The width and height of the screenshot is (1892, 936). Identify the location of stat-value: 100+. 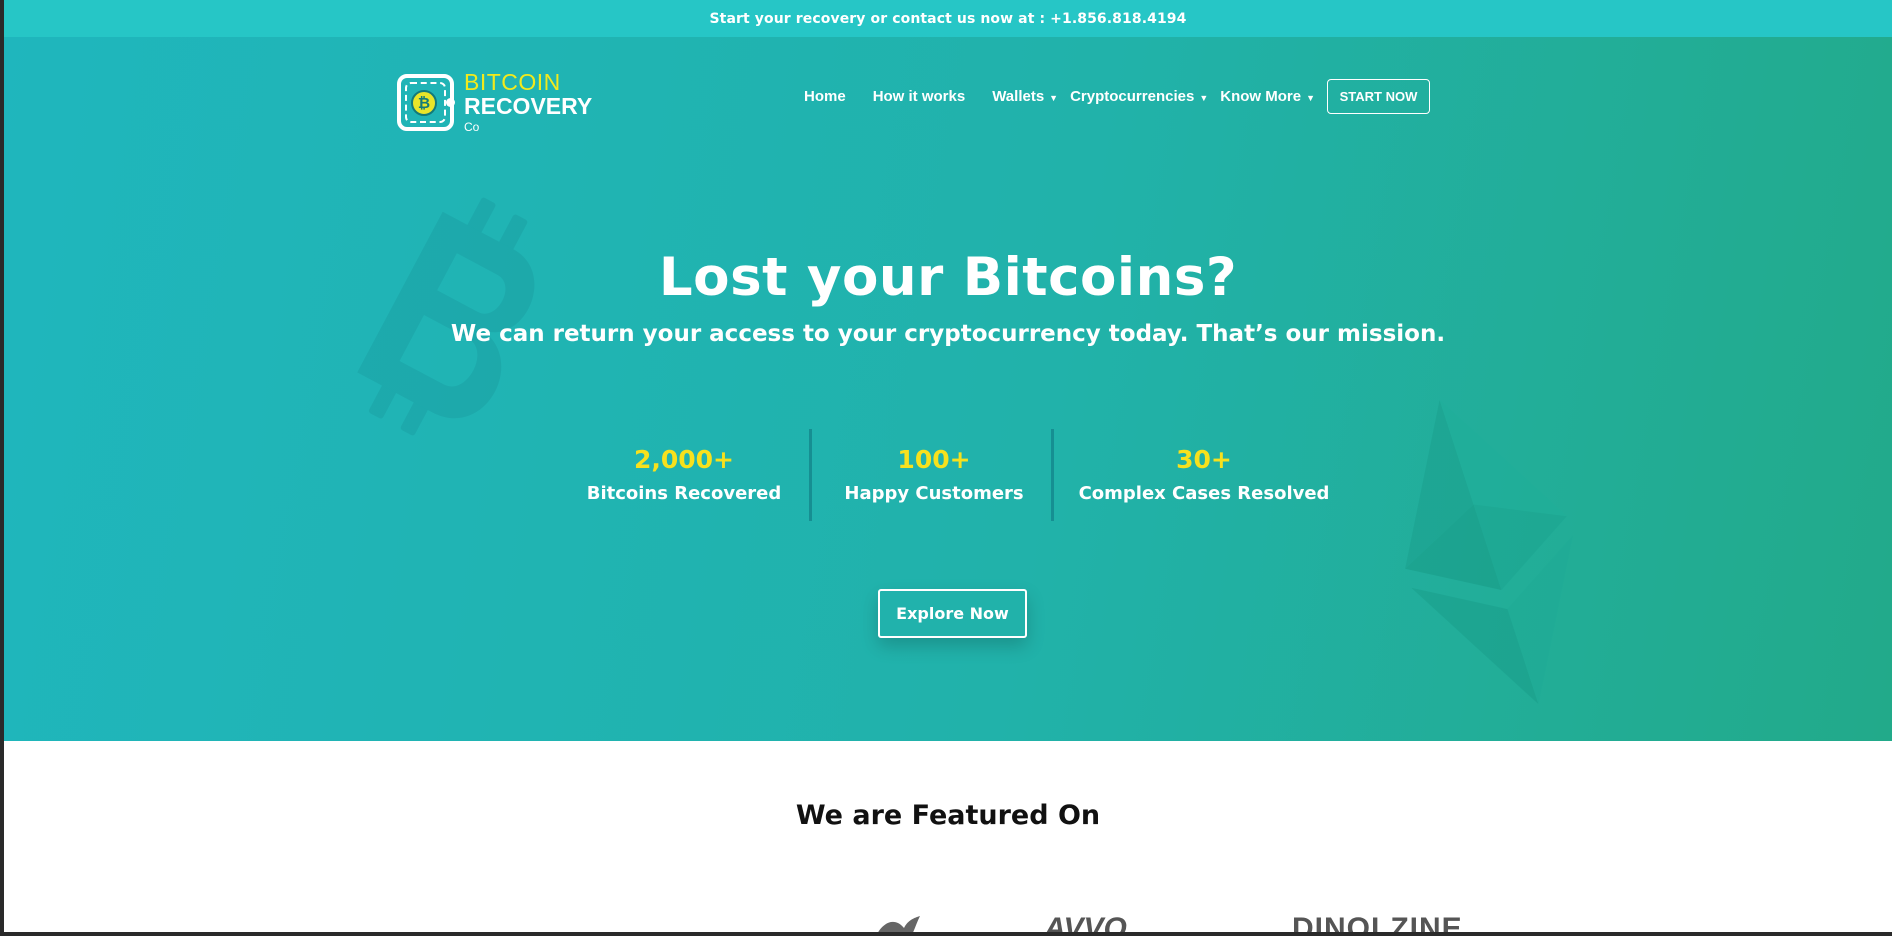
(934, 459).